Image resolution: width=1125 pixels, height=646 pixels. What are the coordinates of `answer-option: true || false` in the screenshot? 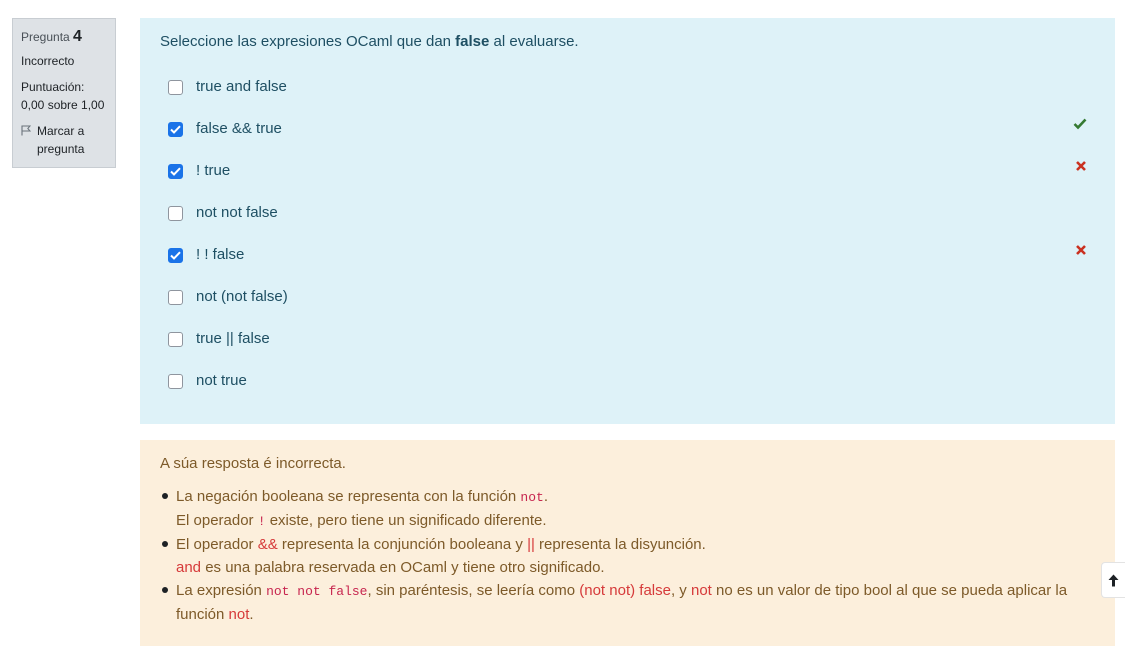 It's located at (631, 350).